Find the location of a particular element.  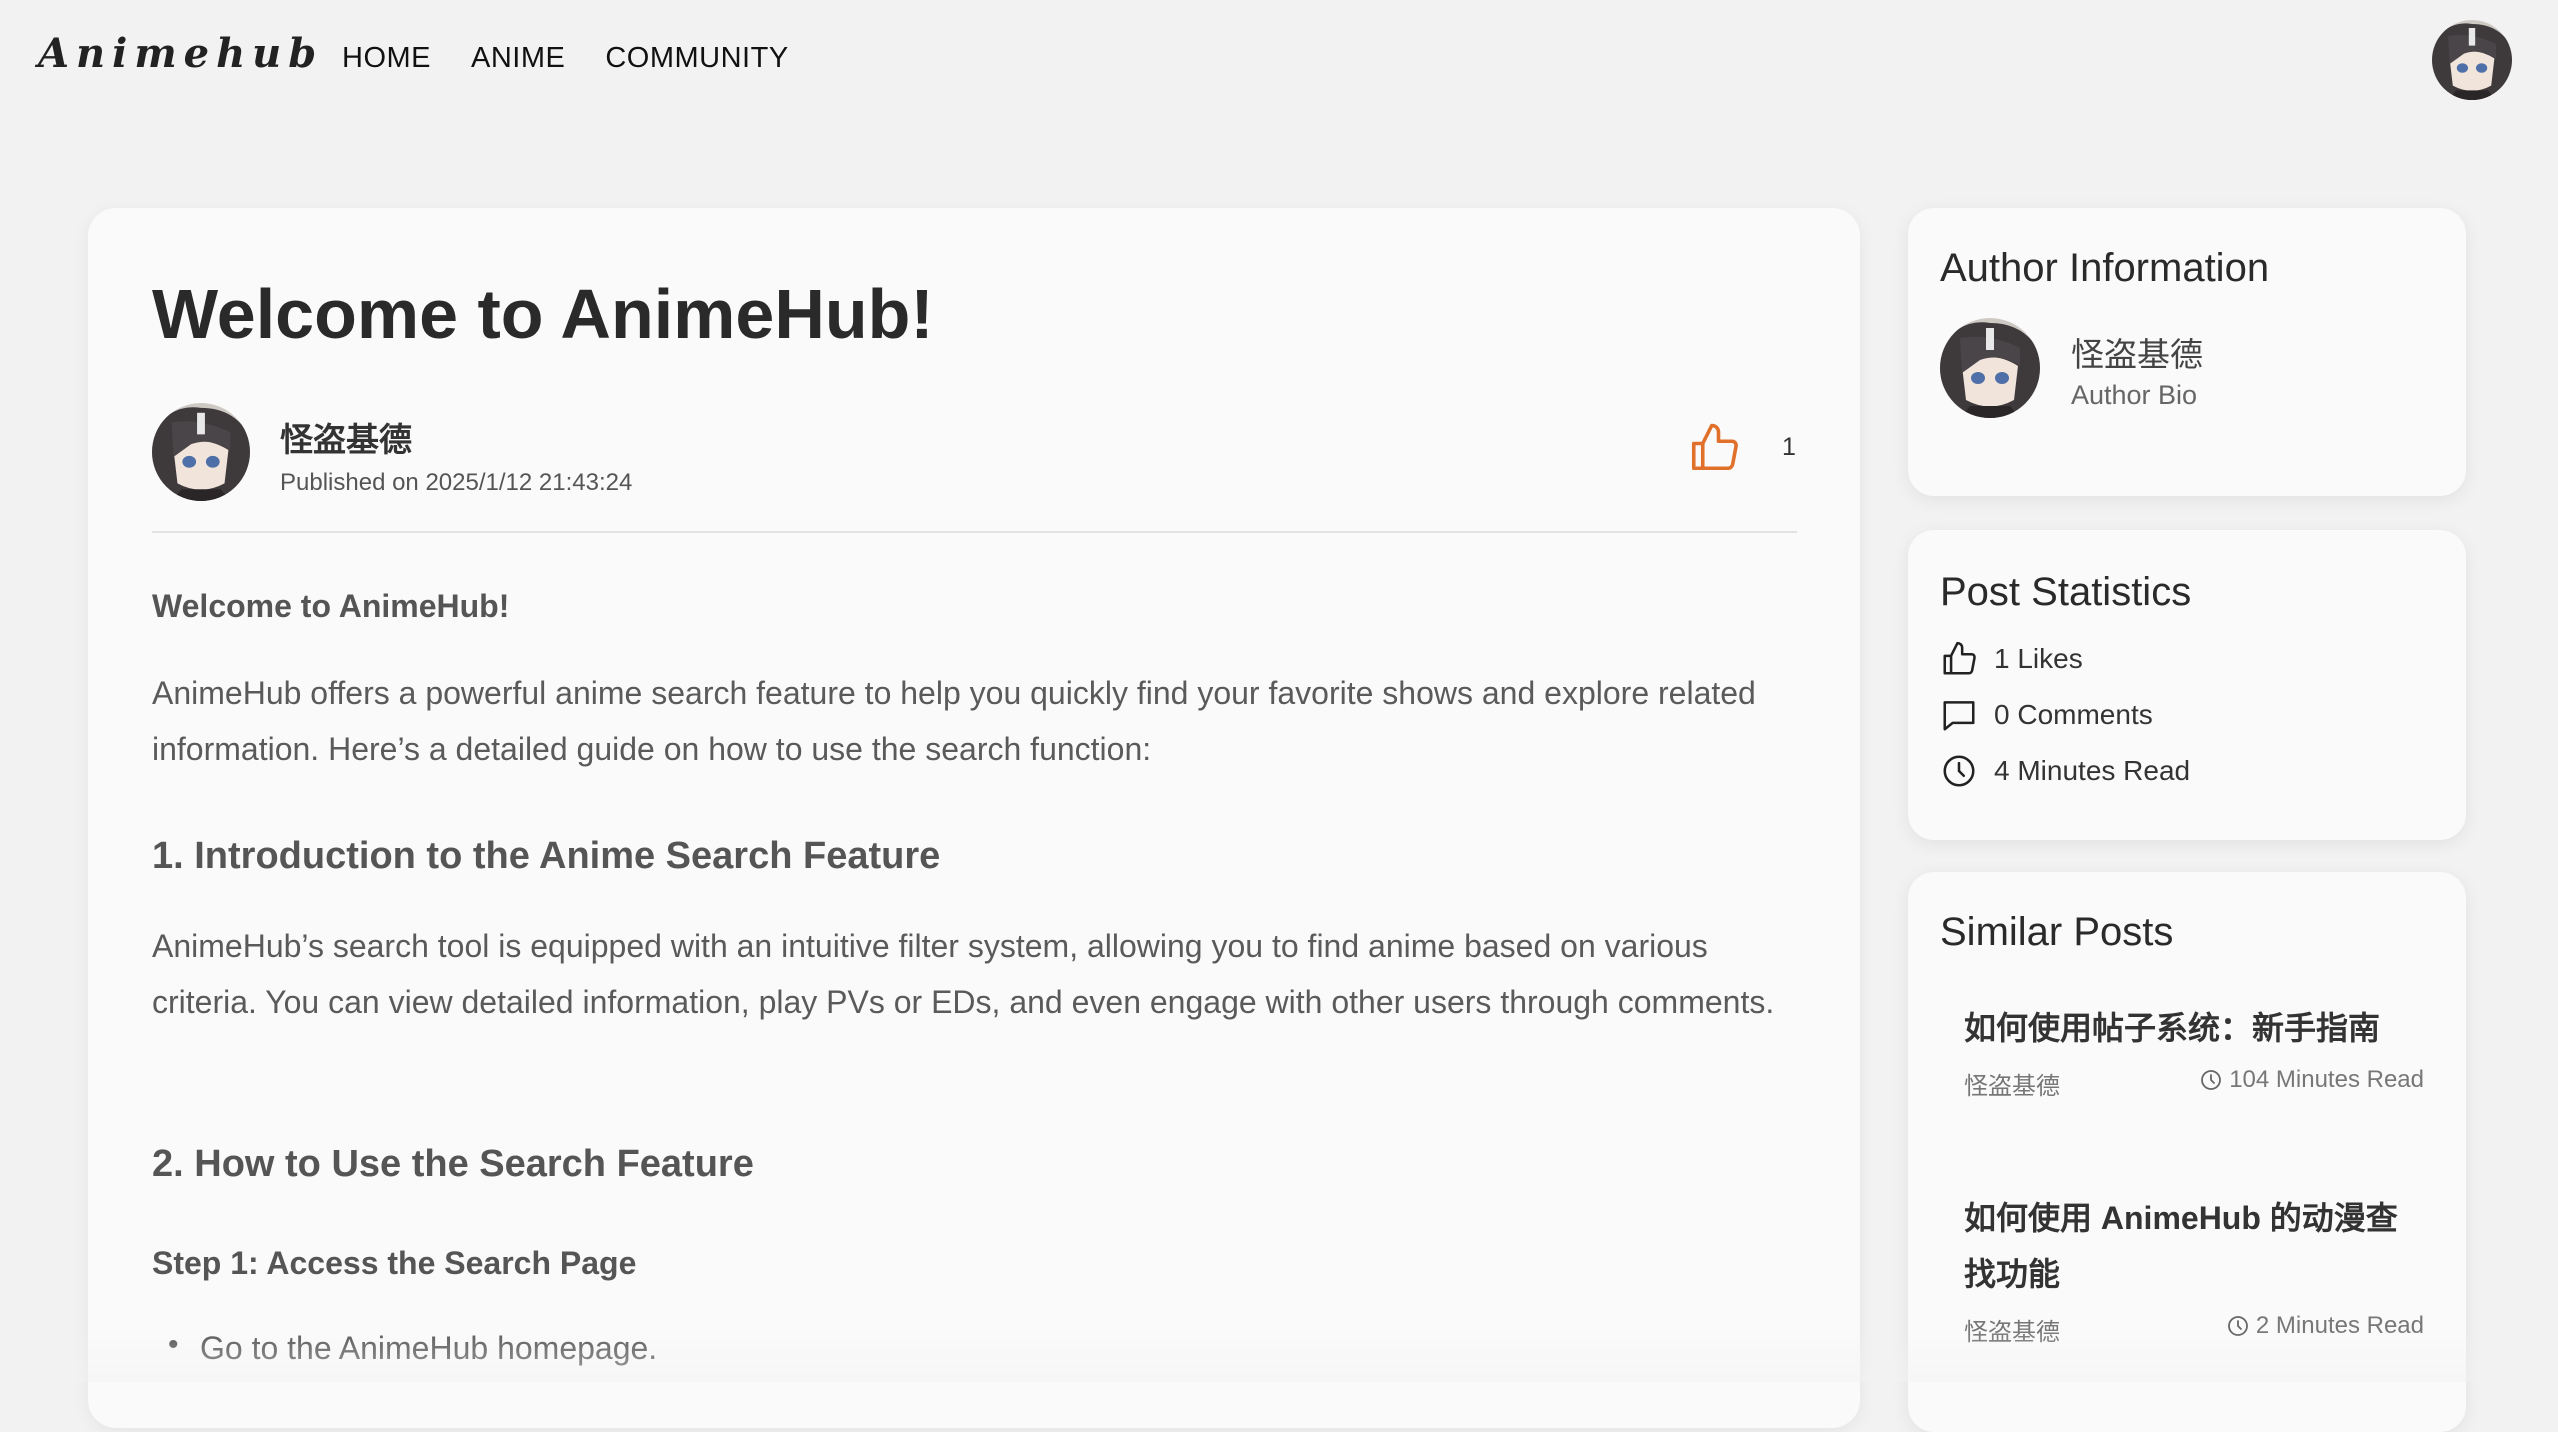

stat-likes: 1 Likes is located at coordinates (2011, 659).